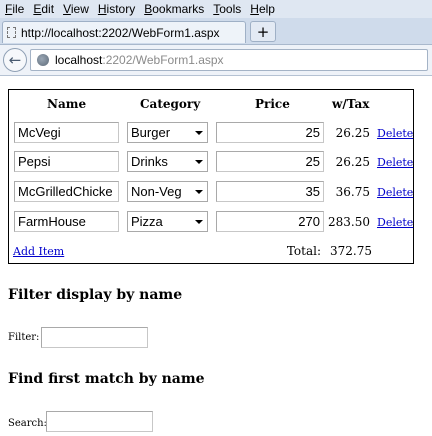 Image resolution: width=432 pixels, height=436 pixels. What do you see at coordinates (43, 60) in the screenshot?
I see `globe-icon` at bounding box center [43, 60].